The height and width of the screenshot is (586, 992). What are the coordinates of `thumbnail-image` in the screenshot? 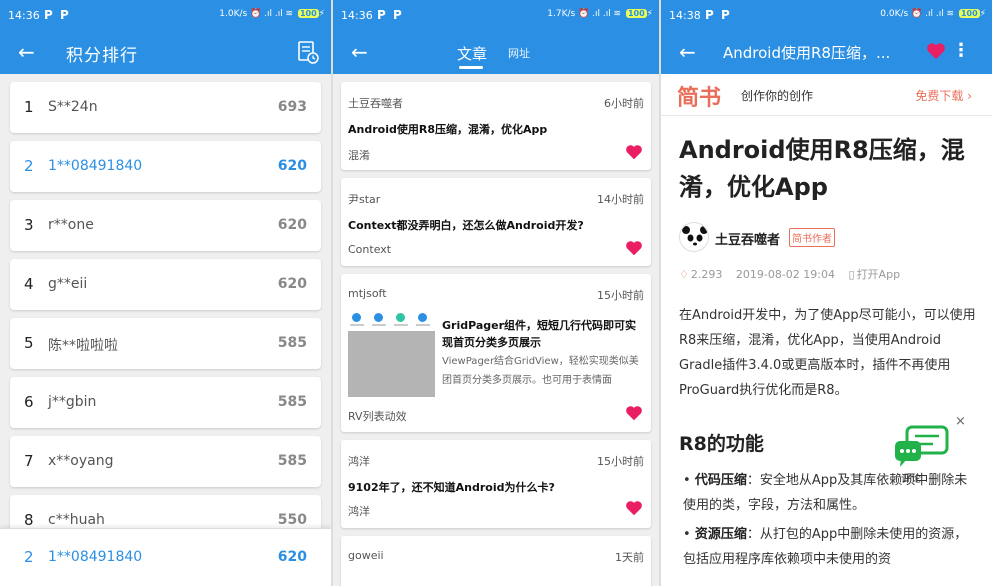 It's located at (391, 364).